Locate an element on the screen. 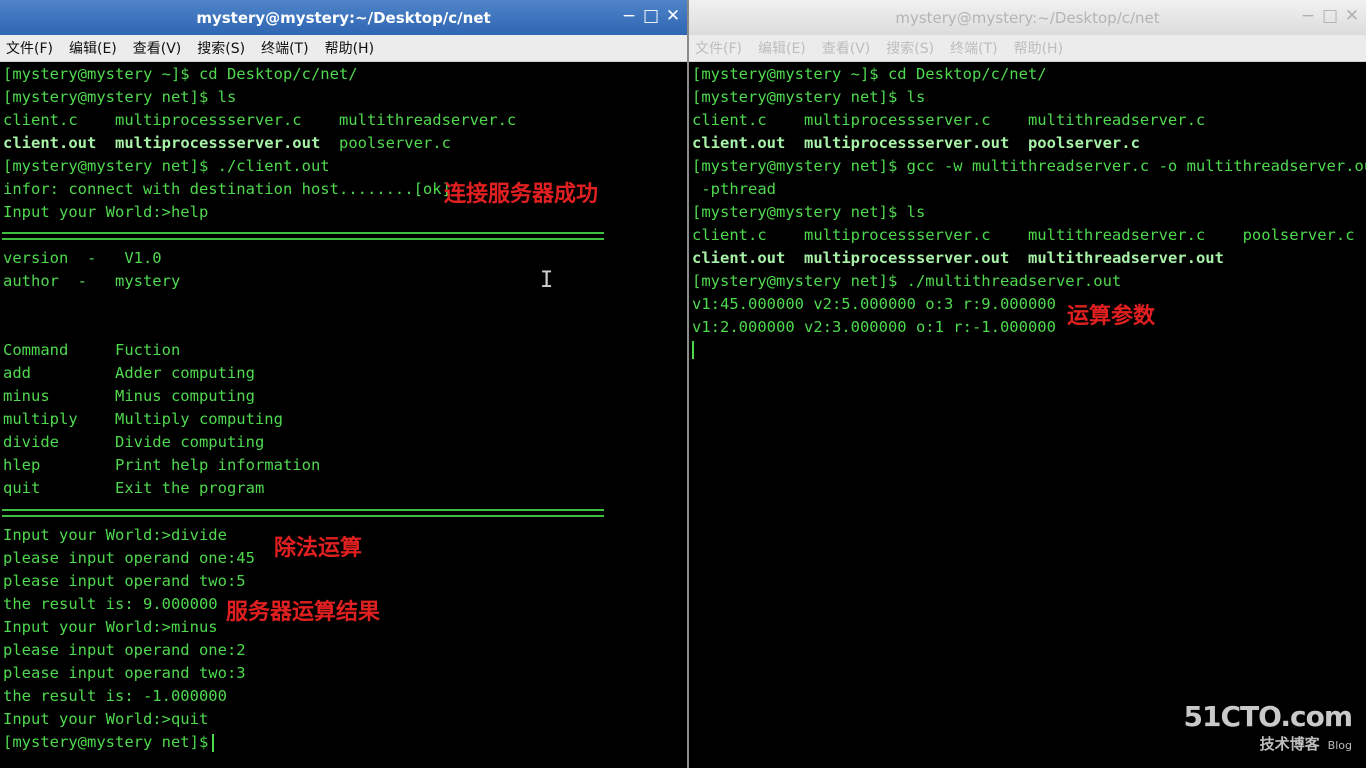  terminal-line: author - mystery is located at coordinates (92, 281).